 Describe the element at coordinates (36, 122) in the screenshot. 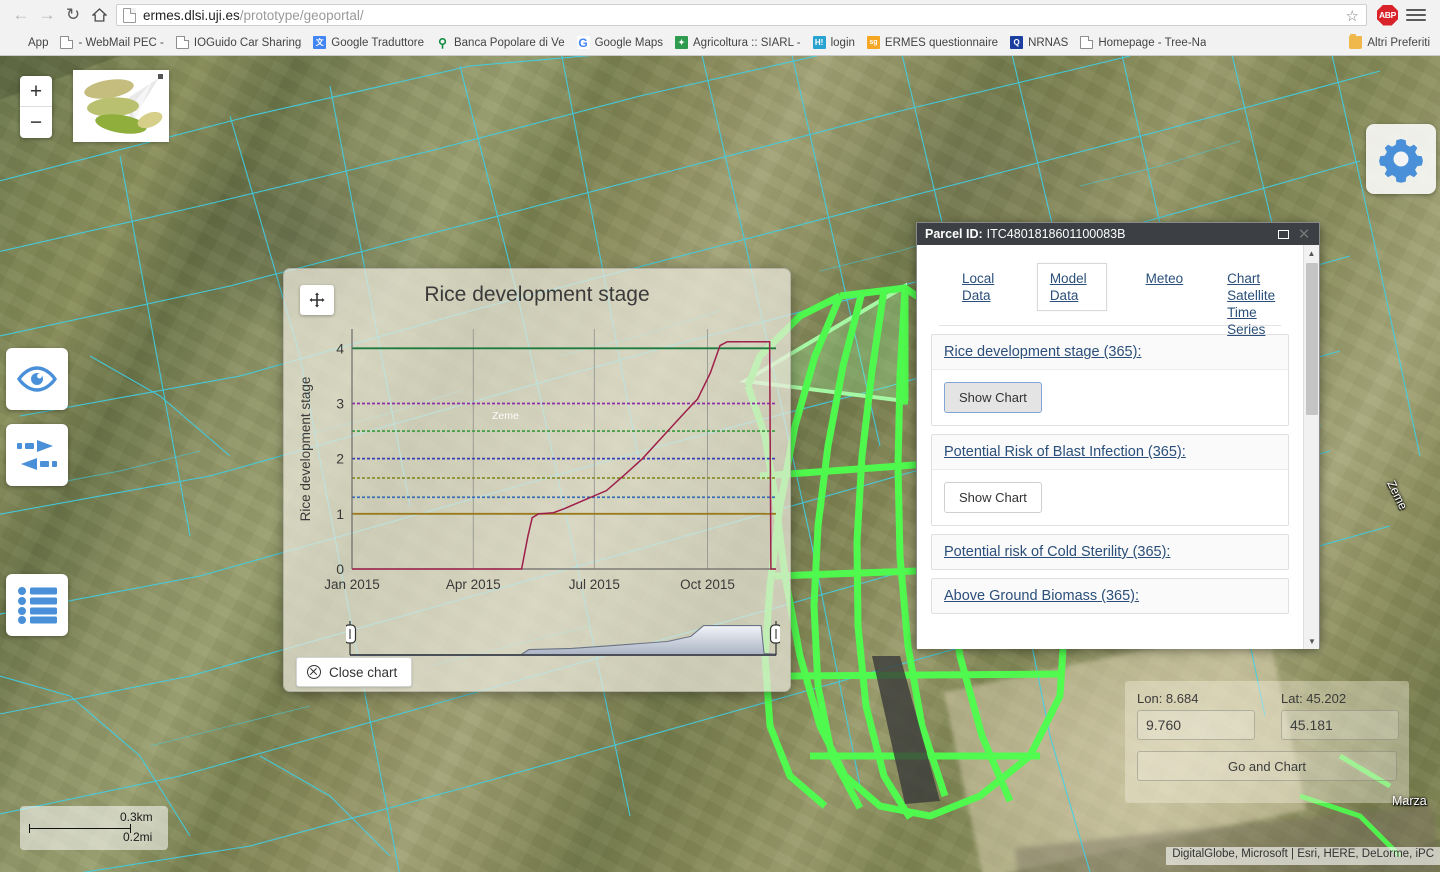

I see `zoom-out-button: −` at that location.